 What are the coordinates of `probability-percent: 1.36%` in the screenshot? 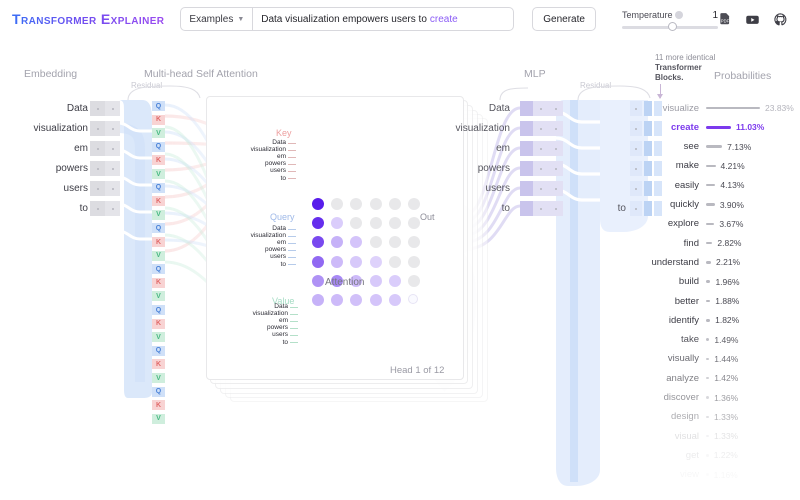 It's located at (726, 397).